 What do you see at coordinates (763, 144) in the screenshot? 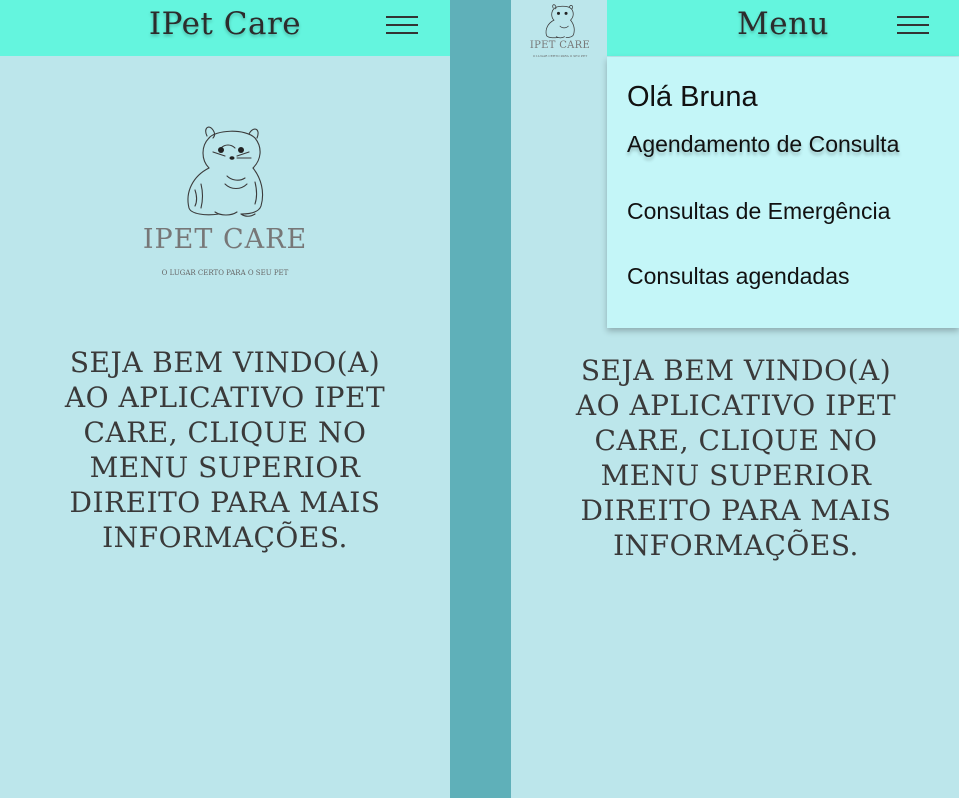
I see `menu-item-agendamento: Agendamento de Consulta` at bounding box center [763, 144].